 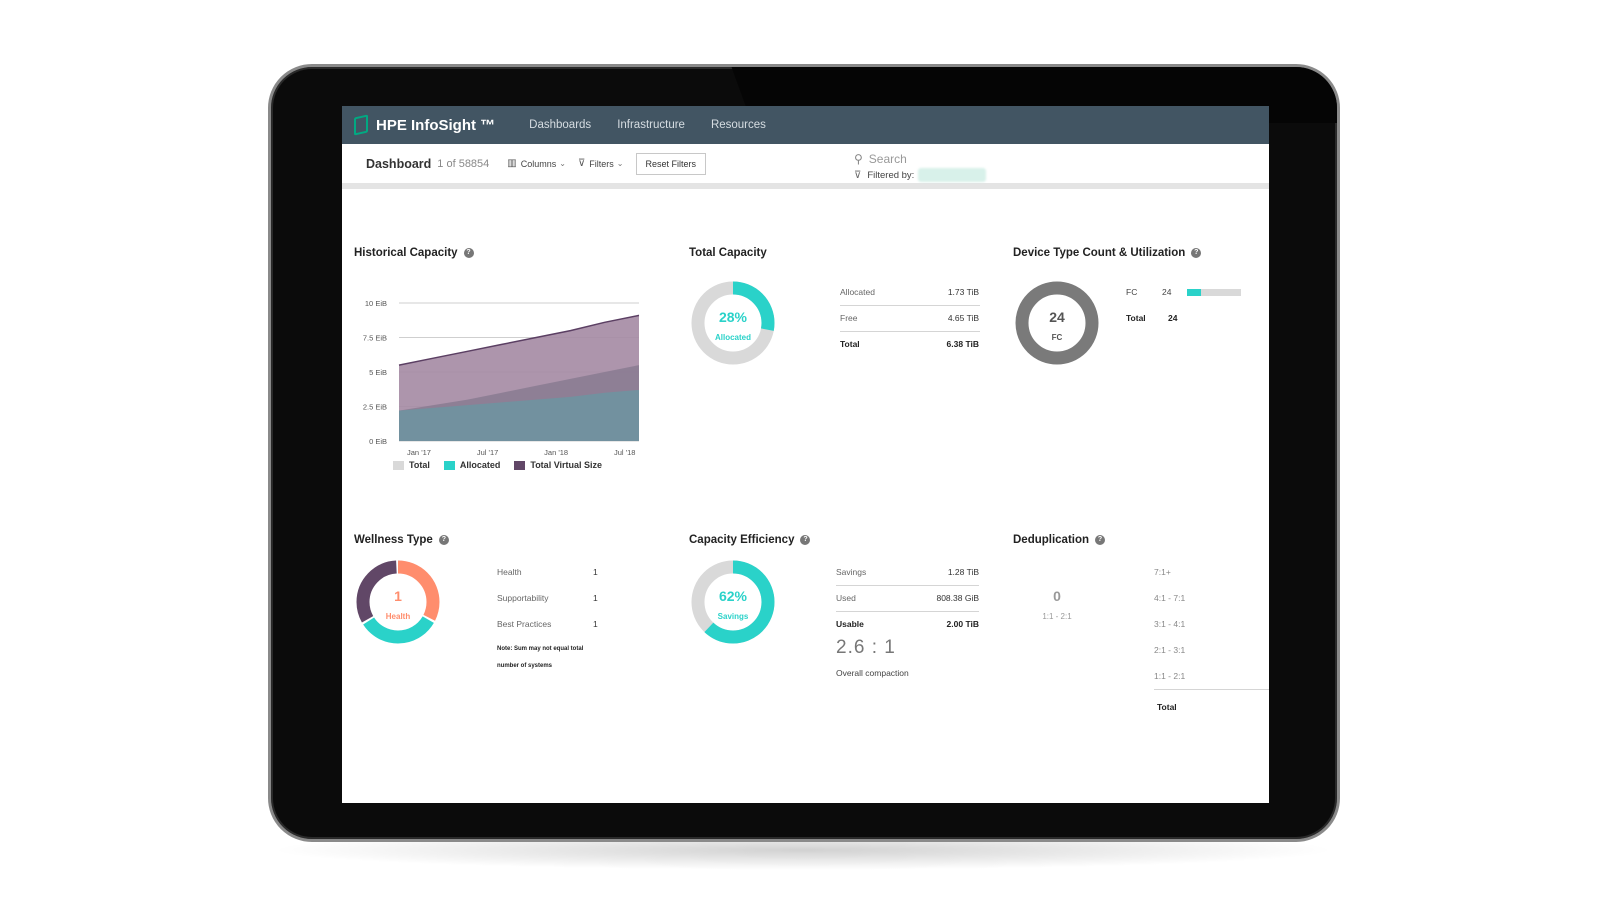 What do you see at coordinates (1173, 318) in the screenshot?
I see `device-total-value: 24` at bounding box center [1173, 318].